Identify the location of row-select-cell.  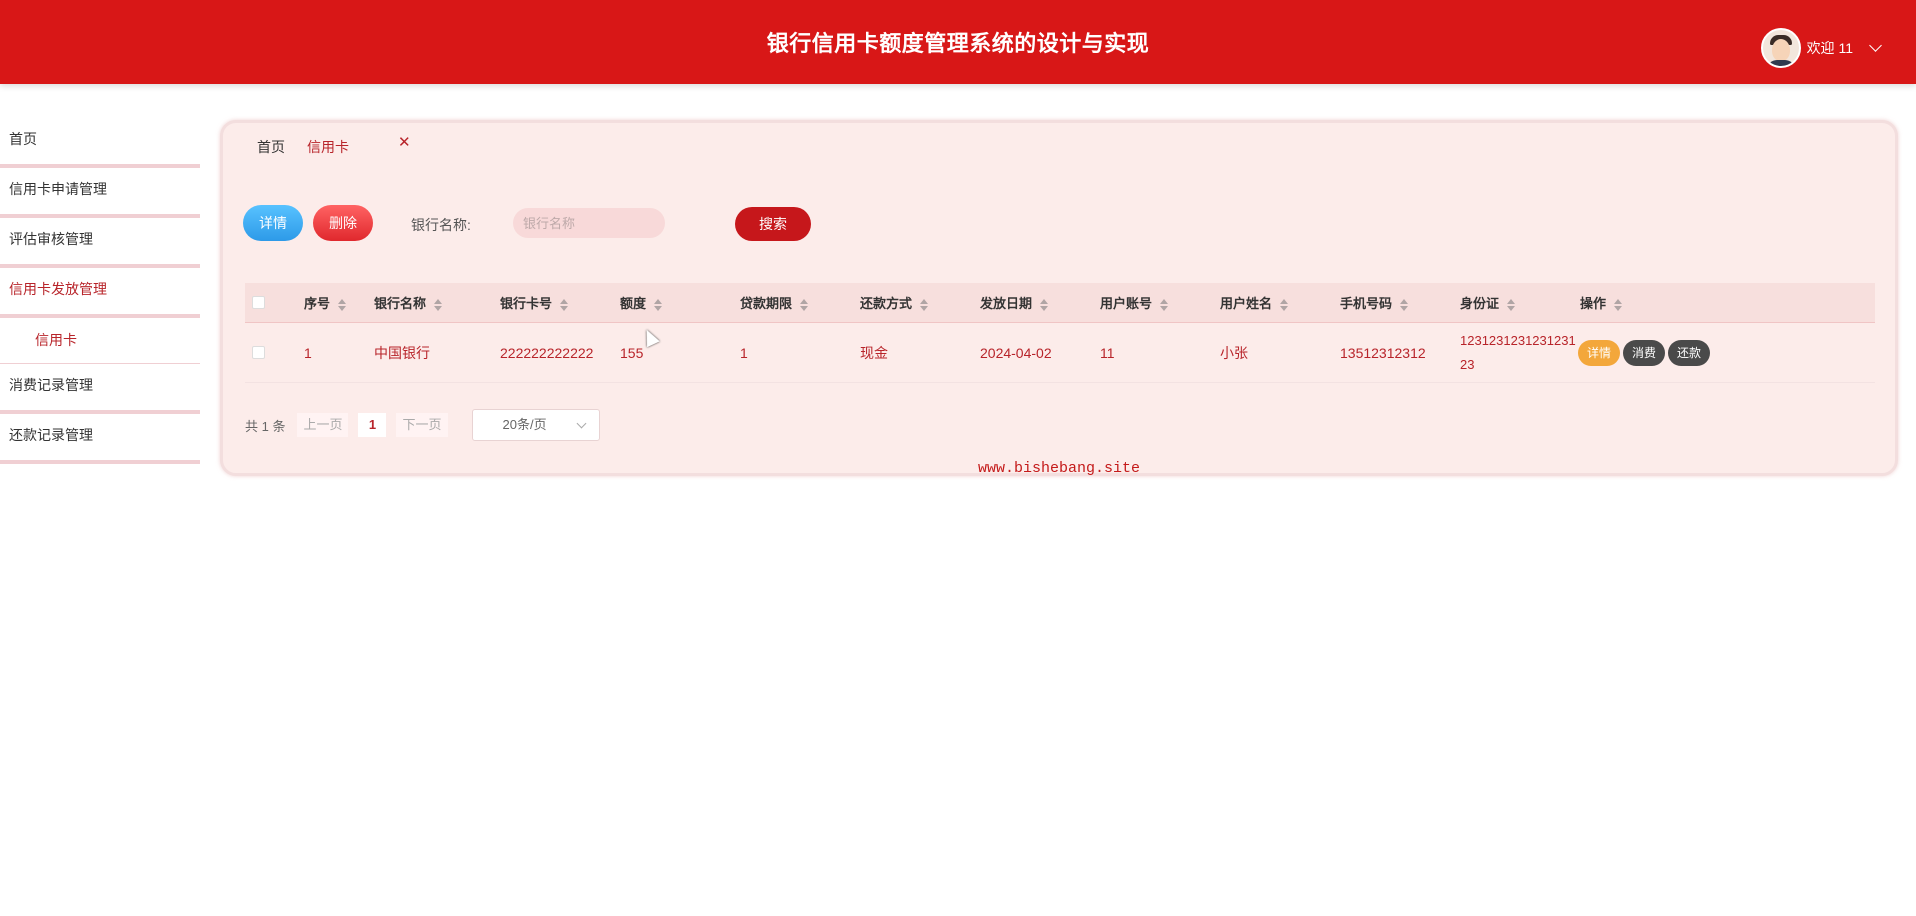
(274, 352).